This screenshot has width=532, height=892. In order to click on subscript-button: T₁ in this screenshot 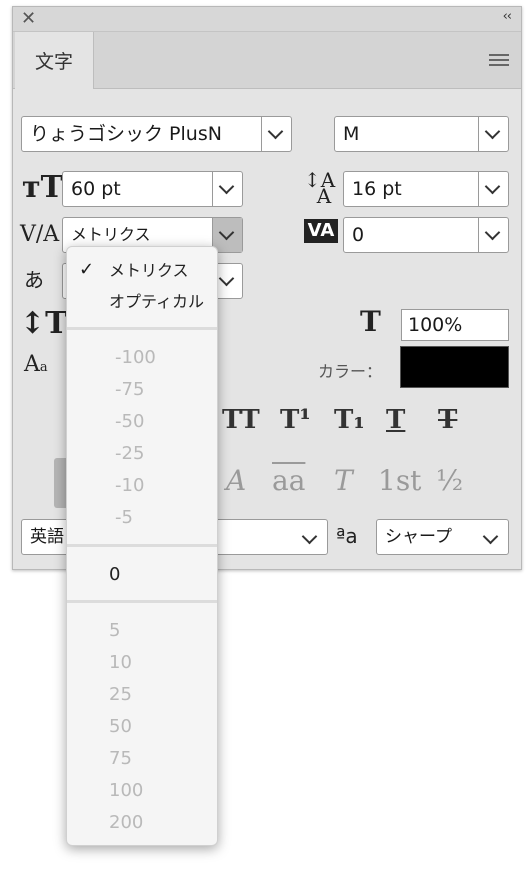, I will do `click(349, 420)`.